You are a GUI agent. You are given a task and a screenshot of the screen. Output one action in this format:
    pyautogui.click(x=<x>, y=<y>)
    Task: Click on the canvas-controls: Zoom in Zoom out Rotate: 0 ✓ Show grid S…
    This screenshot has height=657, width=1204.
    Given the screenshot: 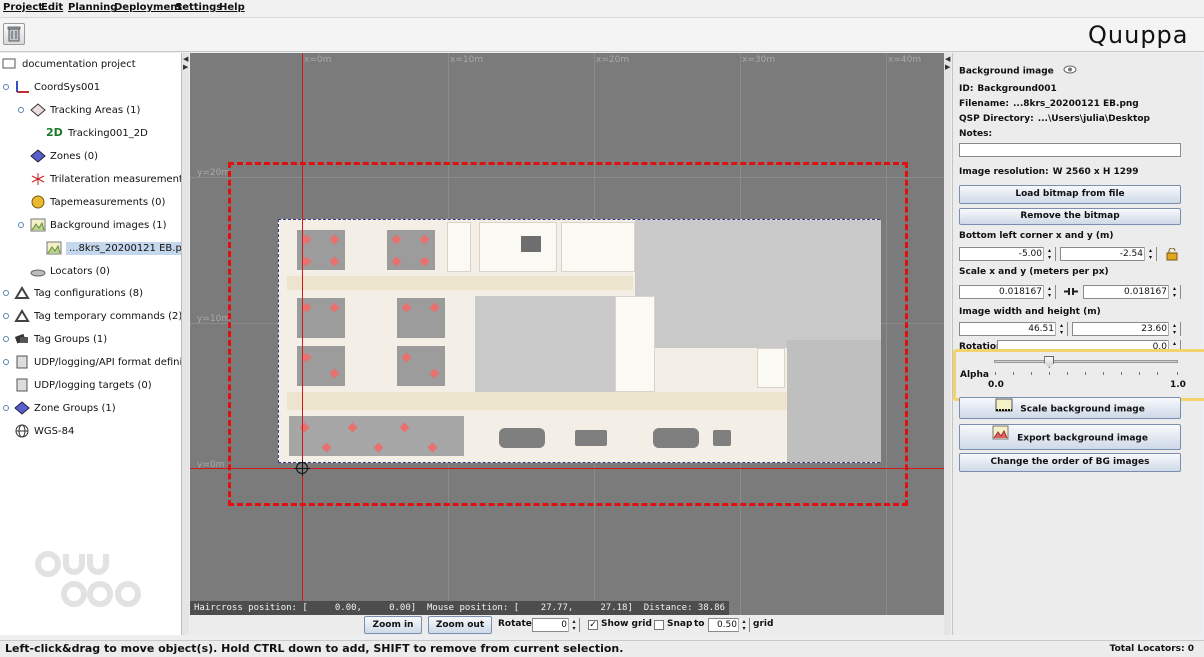 What is the action you would take?
    pyautogui.click(x=567, y=625)
    